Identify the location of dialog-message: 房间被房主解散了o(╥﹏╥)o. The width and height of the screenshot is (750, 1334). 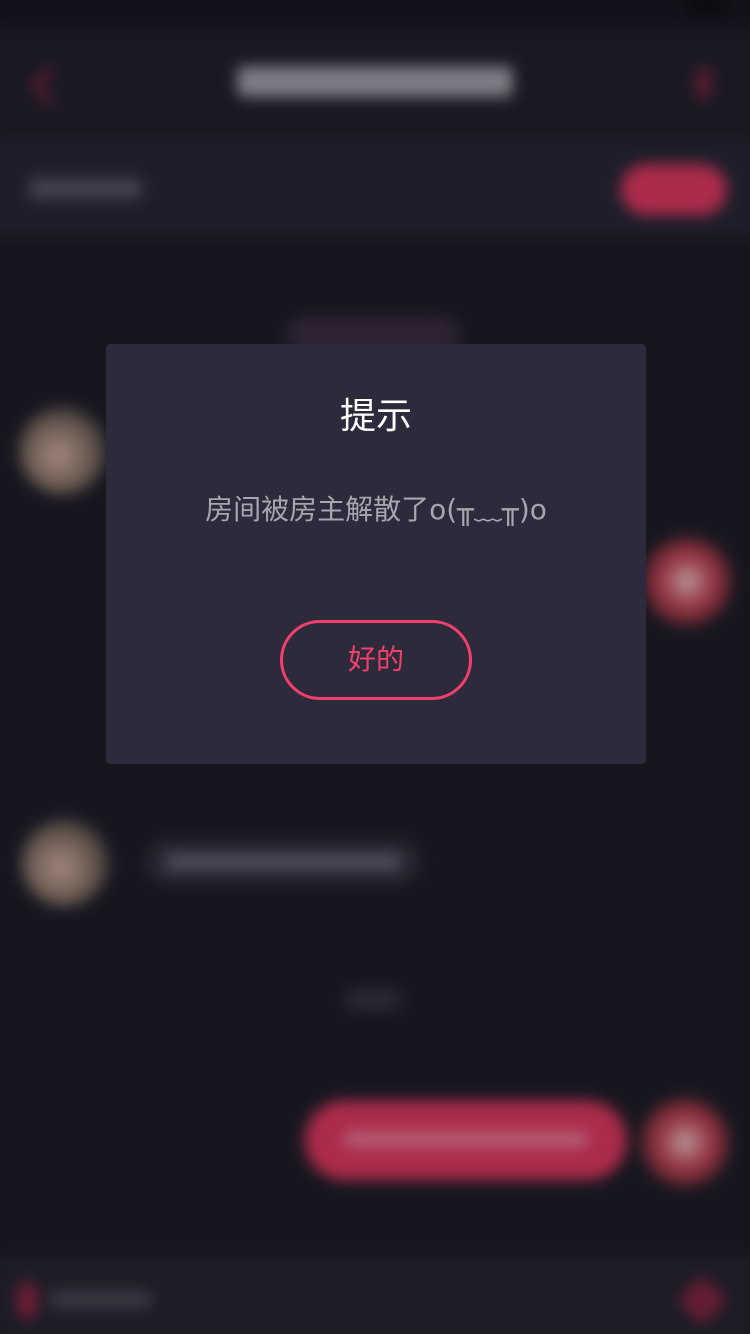
(376, 509).